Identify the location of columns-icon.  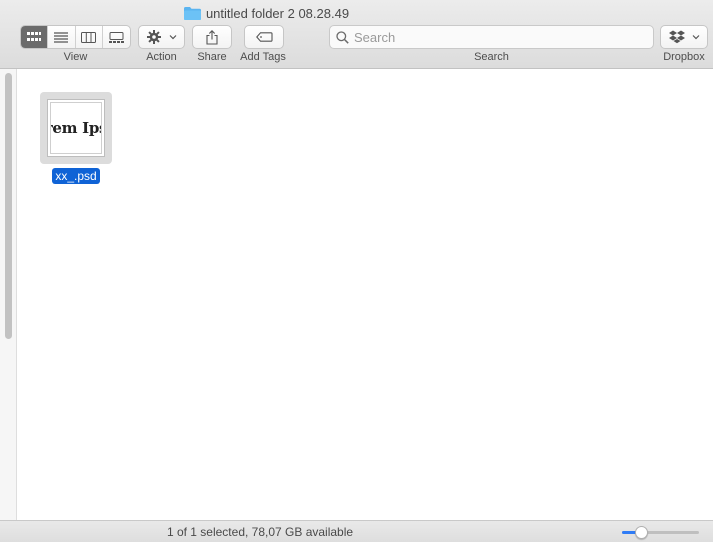
(89, 37).